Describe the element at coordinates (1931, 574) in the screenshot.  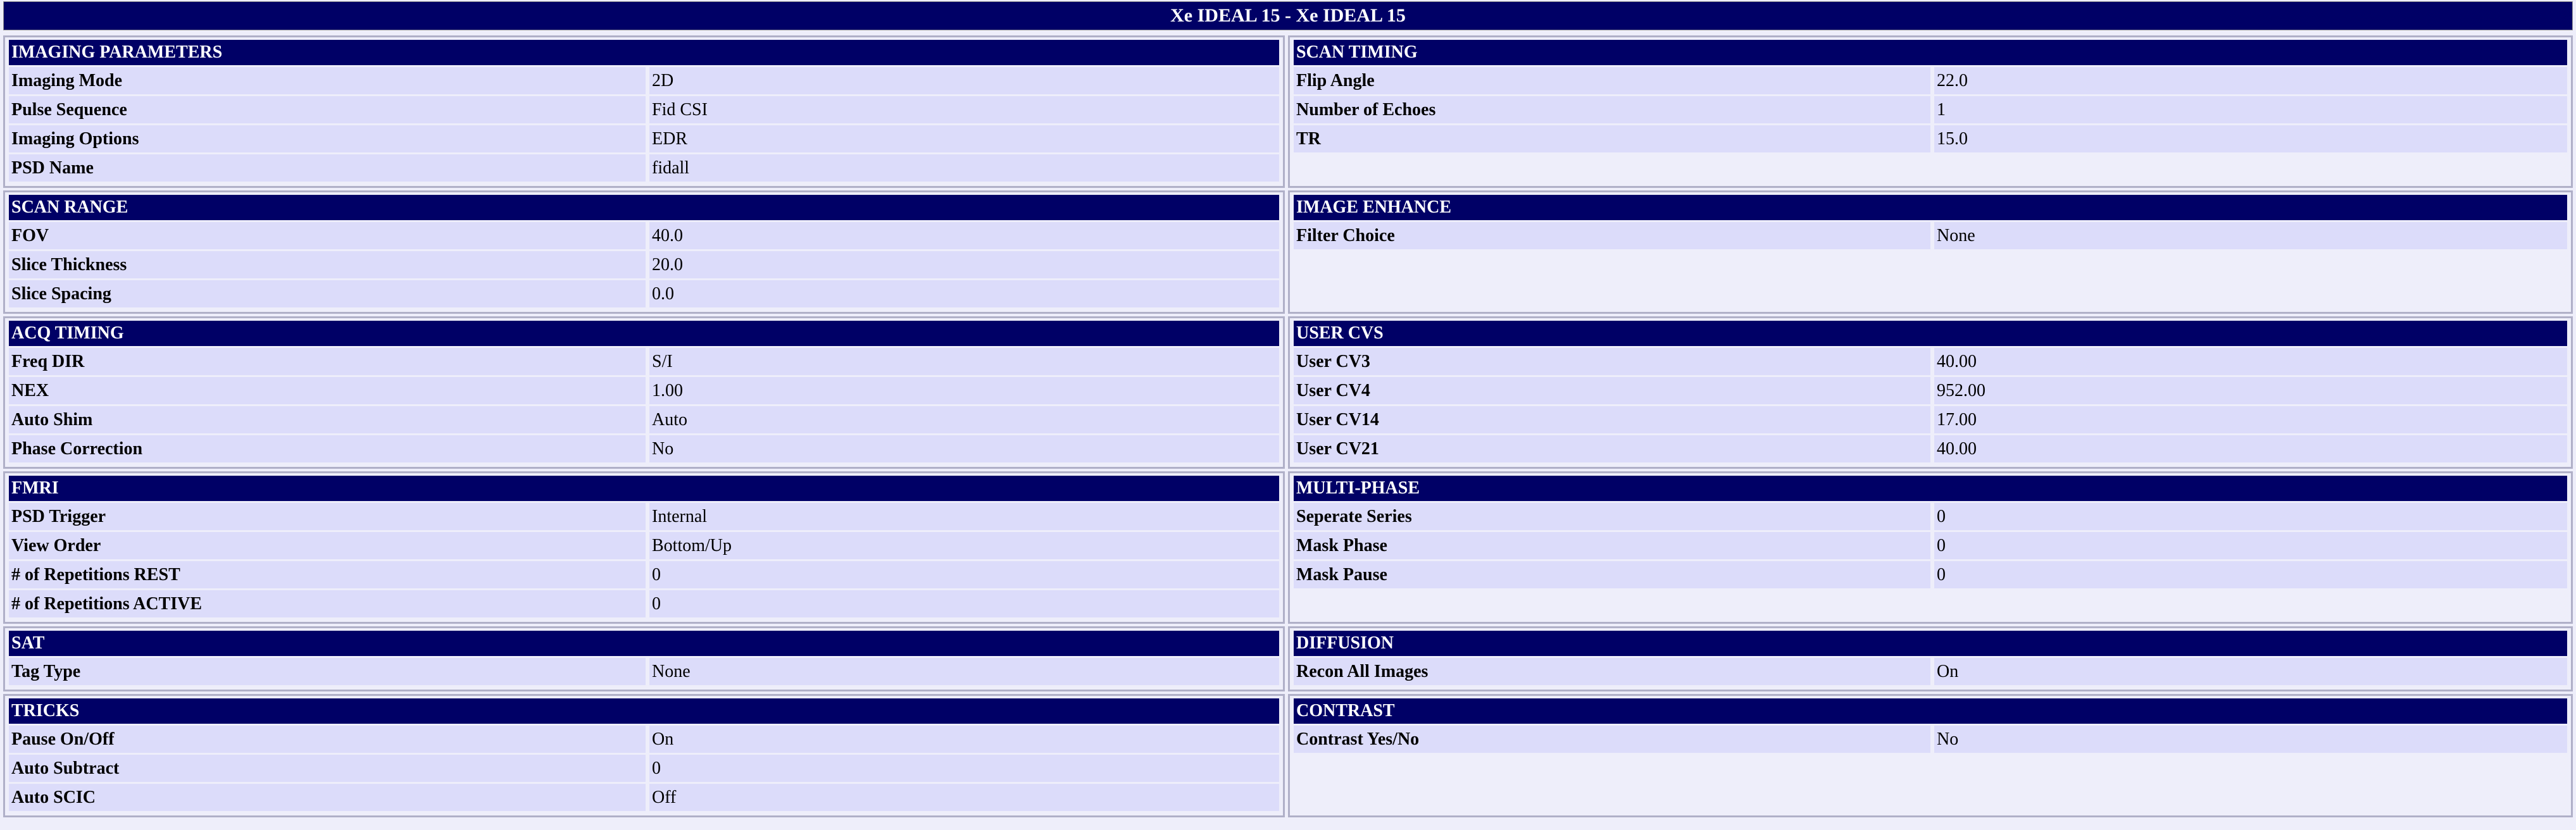
I see `parameter-row: Mask Pause 0` at that location.